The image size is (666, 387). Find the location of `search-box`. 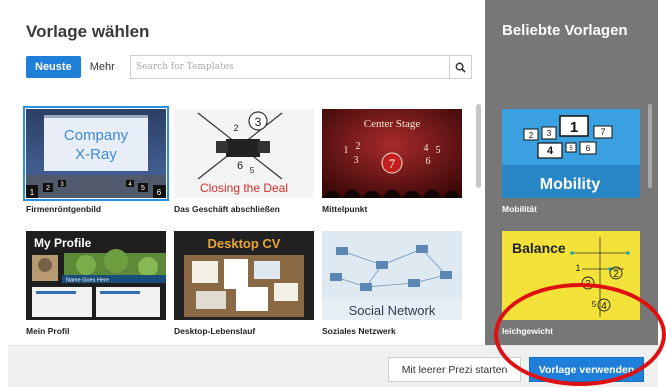

search-box is located at coordinates (301, 67).